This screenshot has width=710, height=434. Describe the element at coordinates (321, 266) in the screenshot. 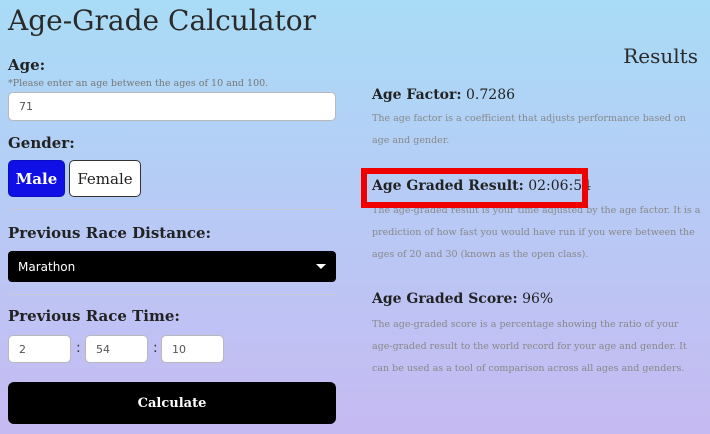

I see `caret-down-icon` at that location.